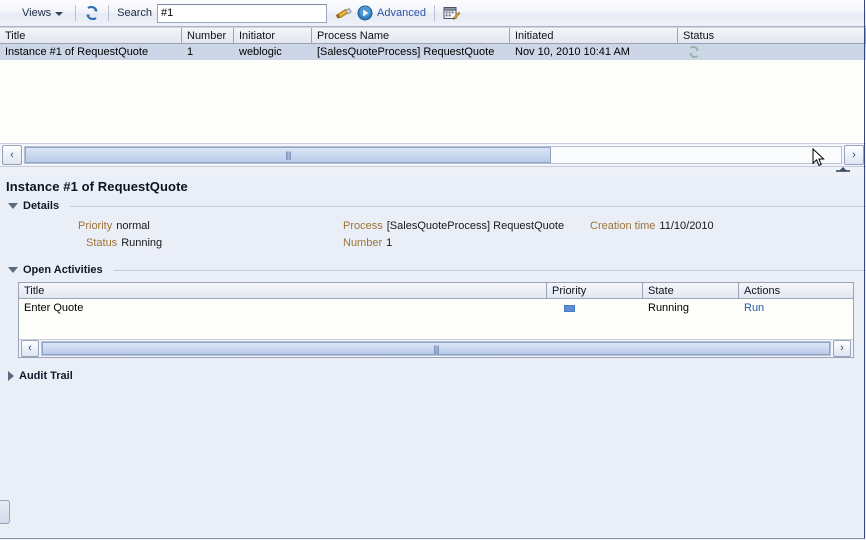 Image resolution: width=866 pixels, height=540 pixels. What do you see at coordinates (595, 308) in the screenshot?
I see `cell-activity-priority` at bounding box center [595, 308].